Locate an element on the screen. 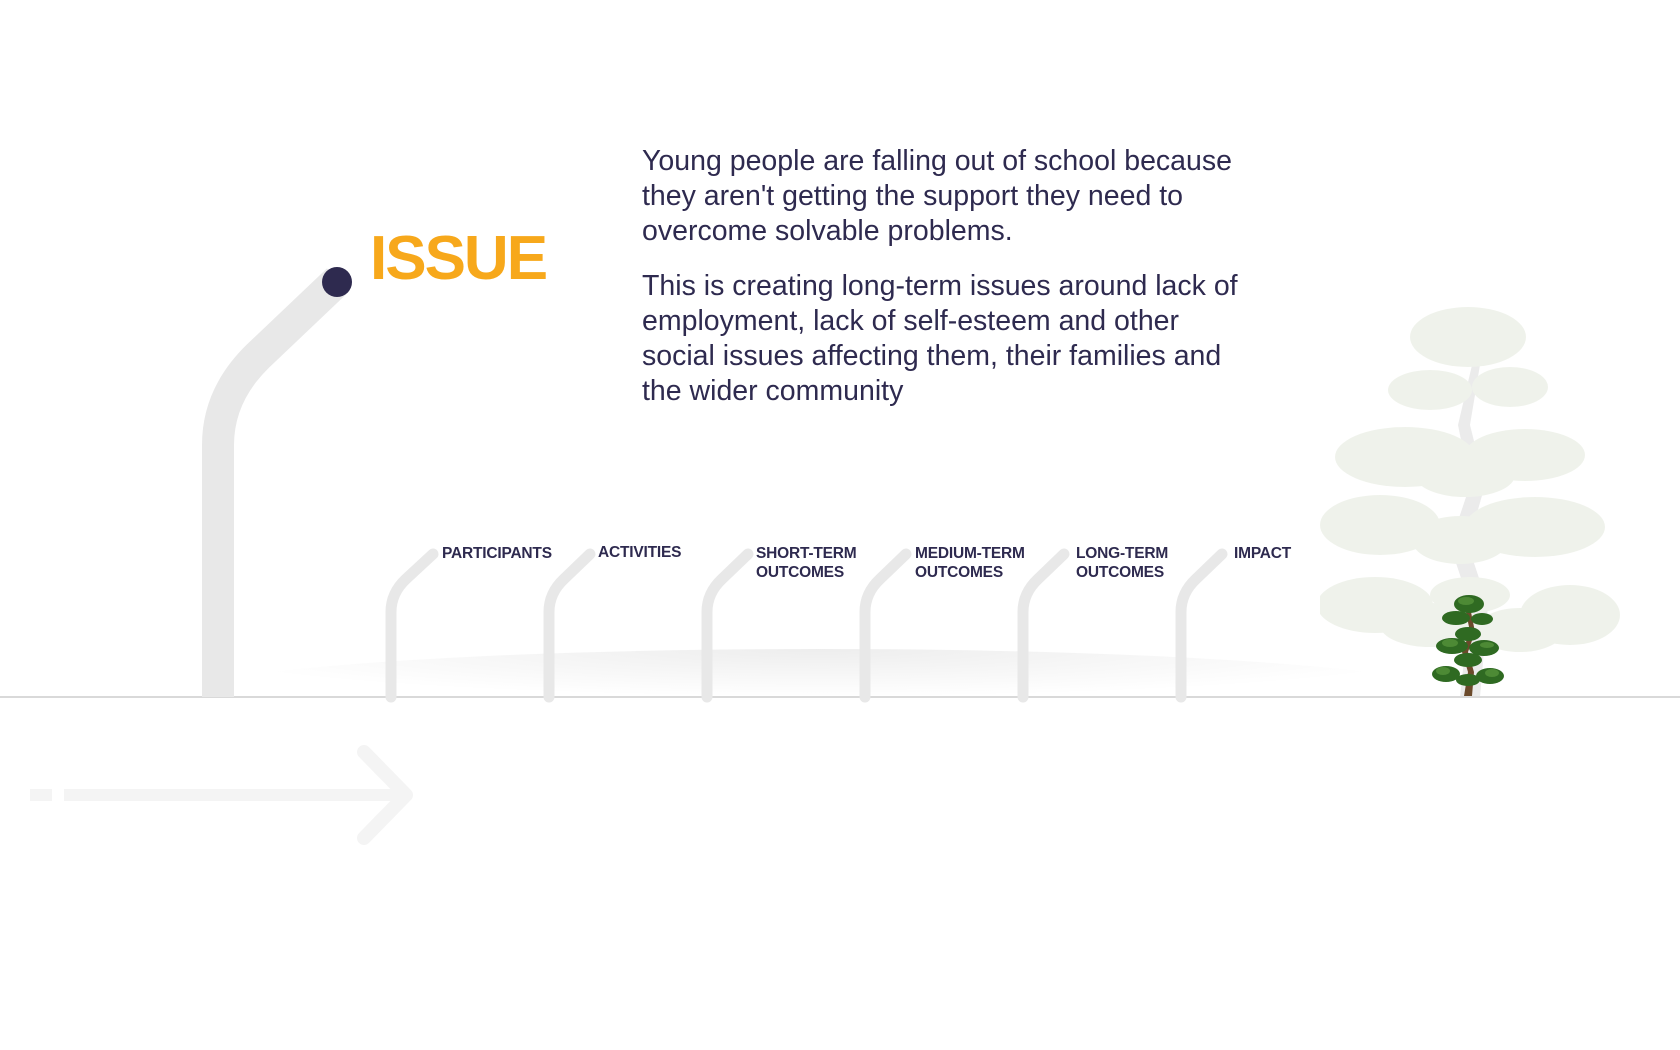 This screenshot has width=1680, height=1050. issue-stem is located at coordinates (276, 482).